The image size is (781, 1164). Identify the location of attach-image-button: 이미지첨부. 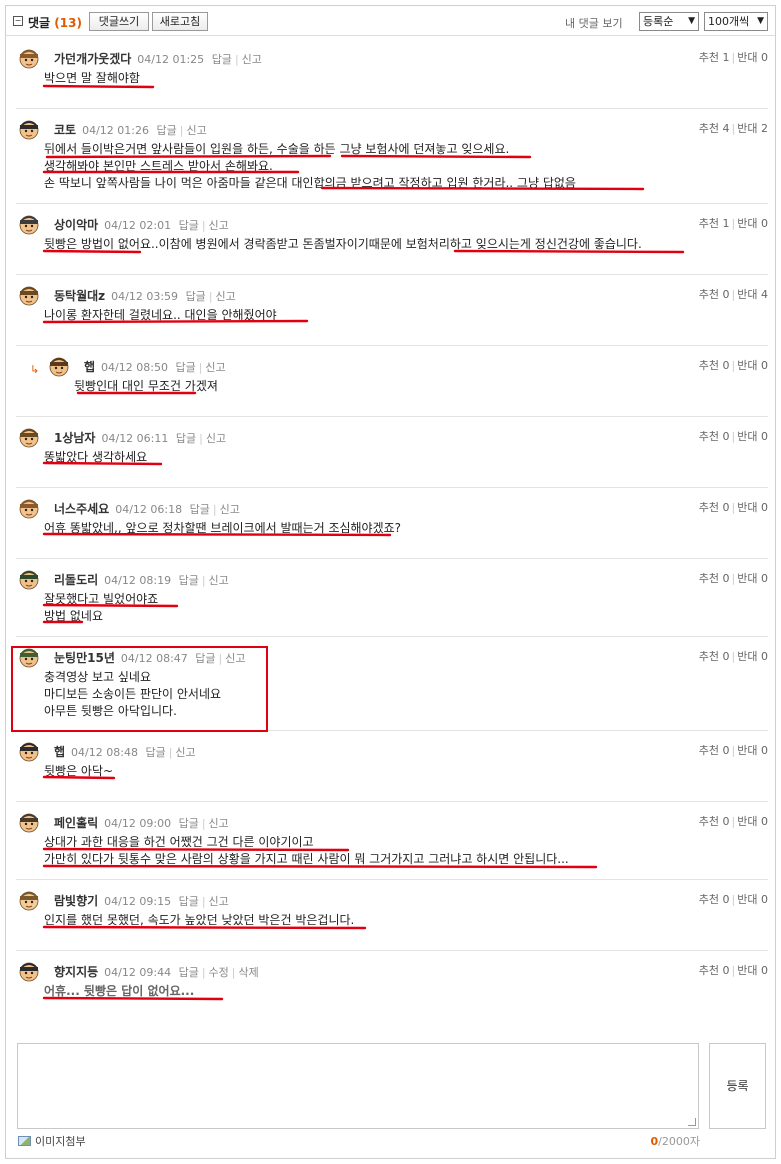
(52, 1141).